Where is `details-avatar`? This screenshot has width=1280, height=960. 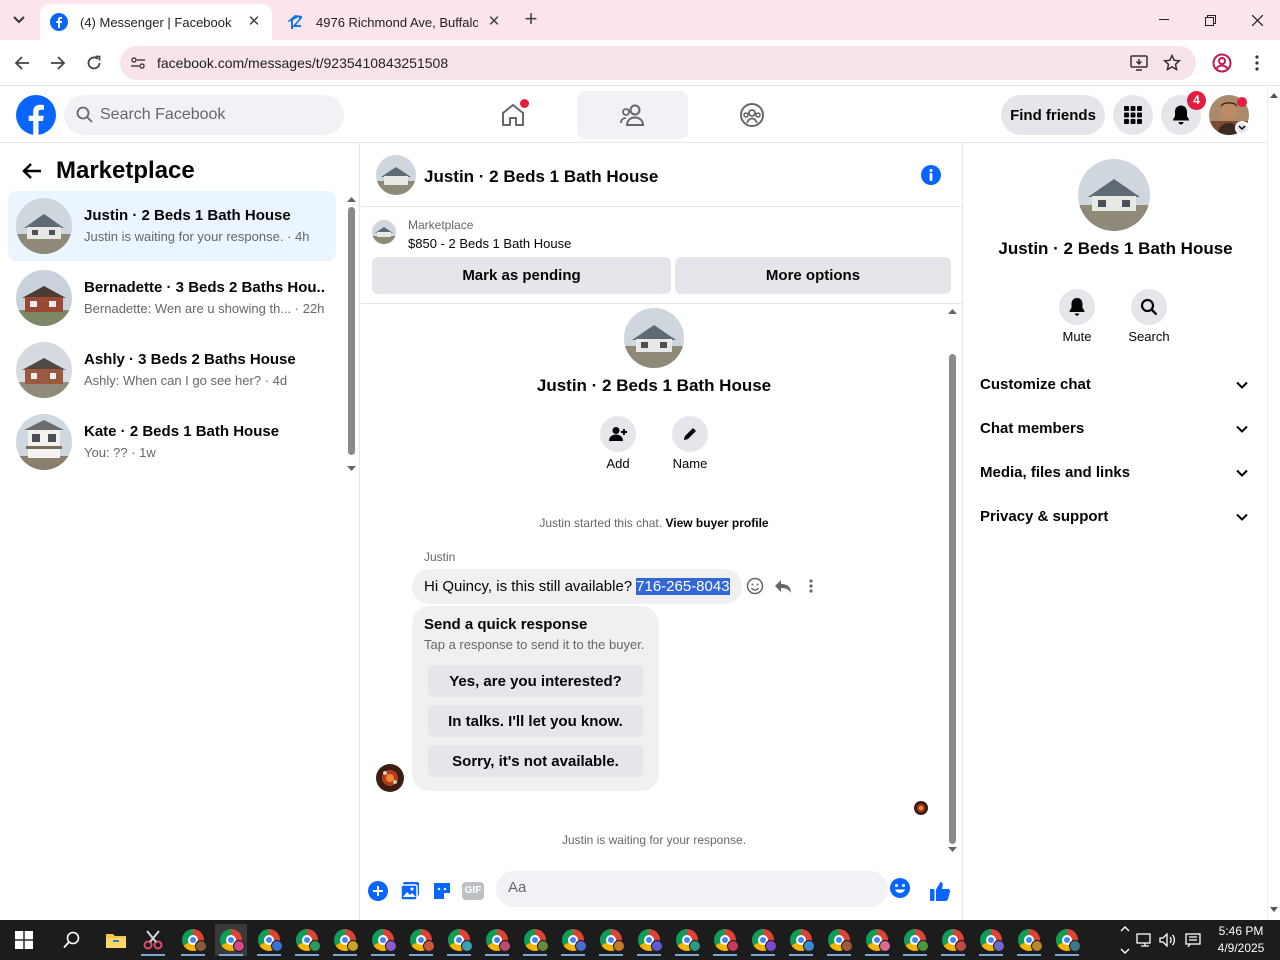
details-avatar is located at coordinates (1114, 195).